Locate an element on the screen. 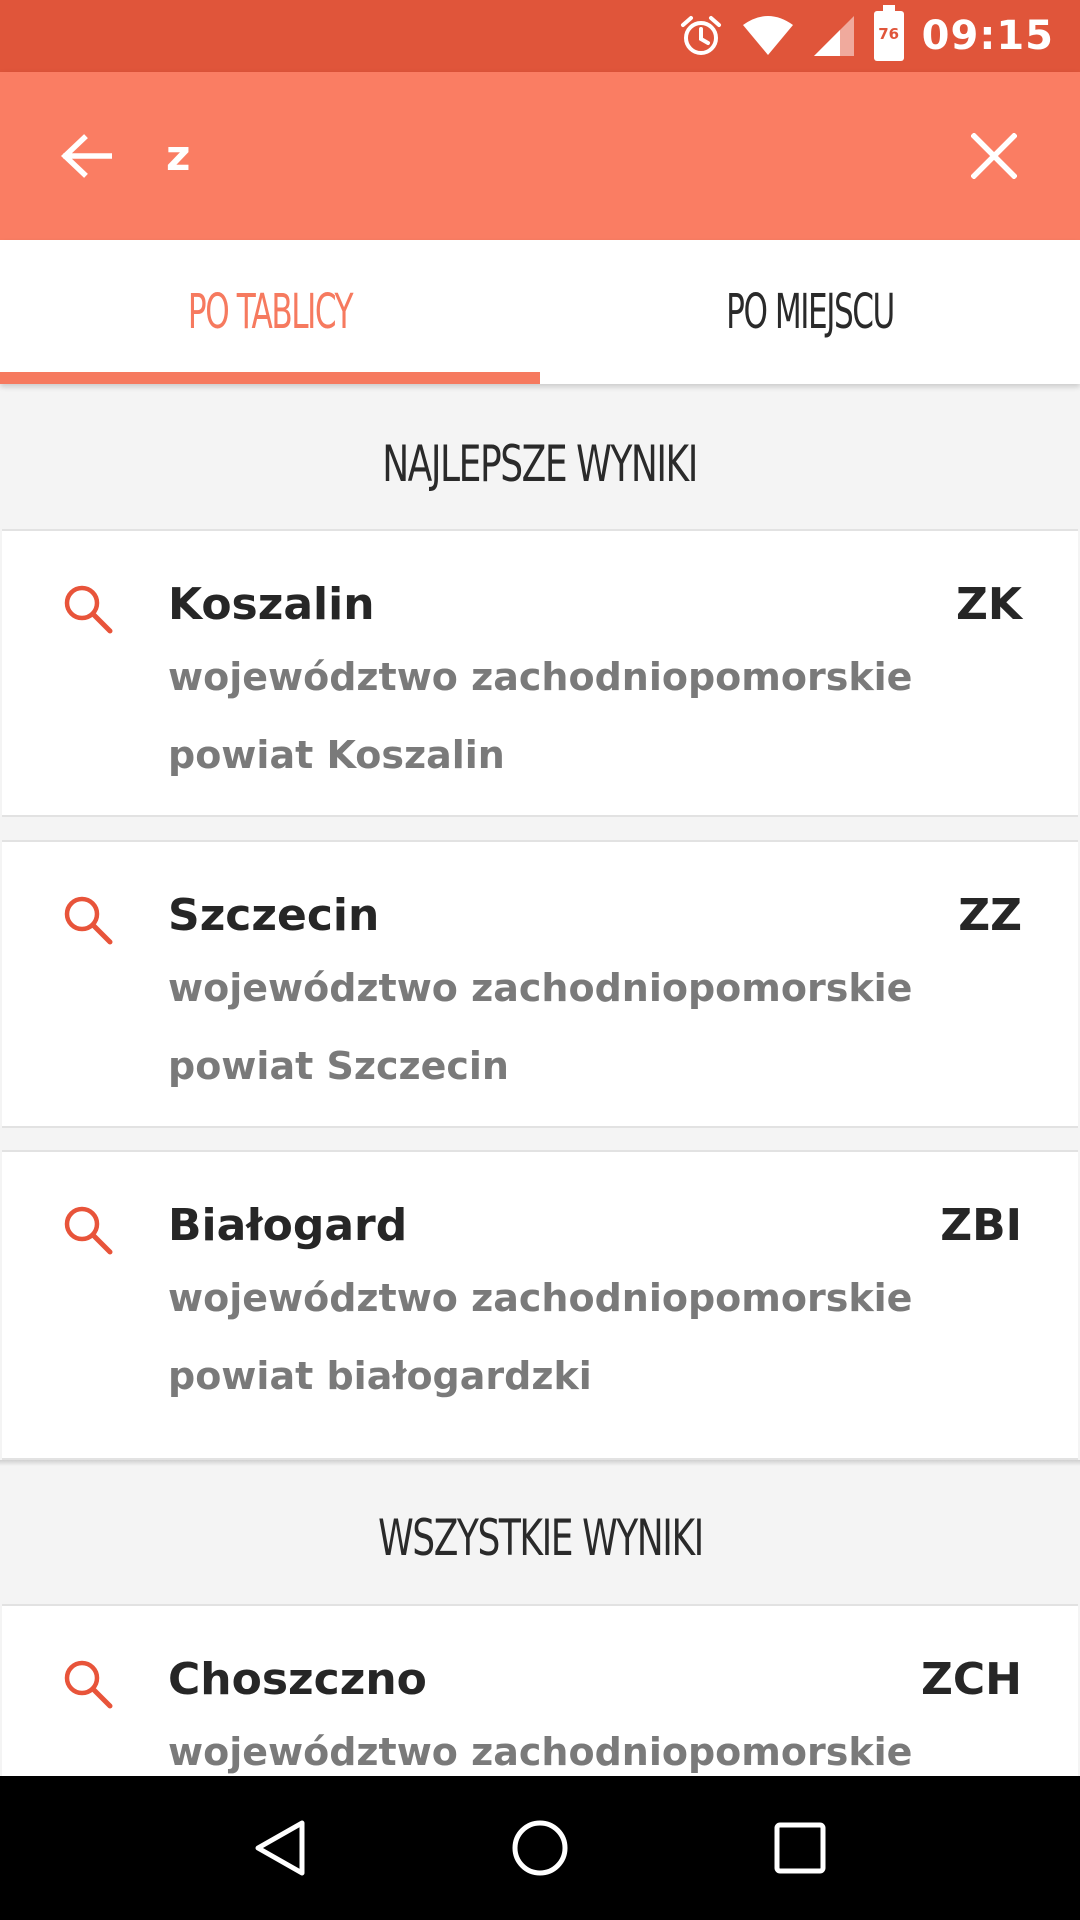 This screenshot has height=1920, width=1080. result-plate-code: ZCH is located at coordinates (971, 1679).